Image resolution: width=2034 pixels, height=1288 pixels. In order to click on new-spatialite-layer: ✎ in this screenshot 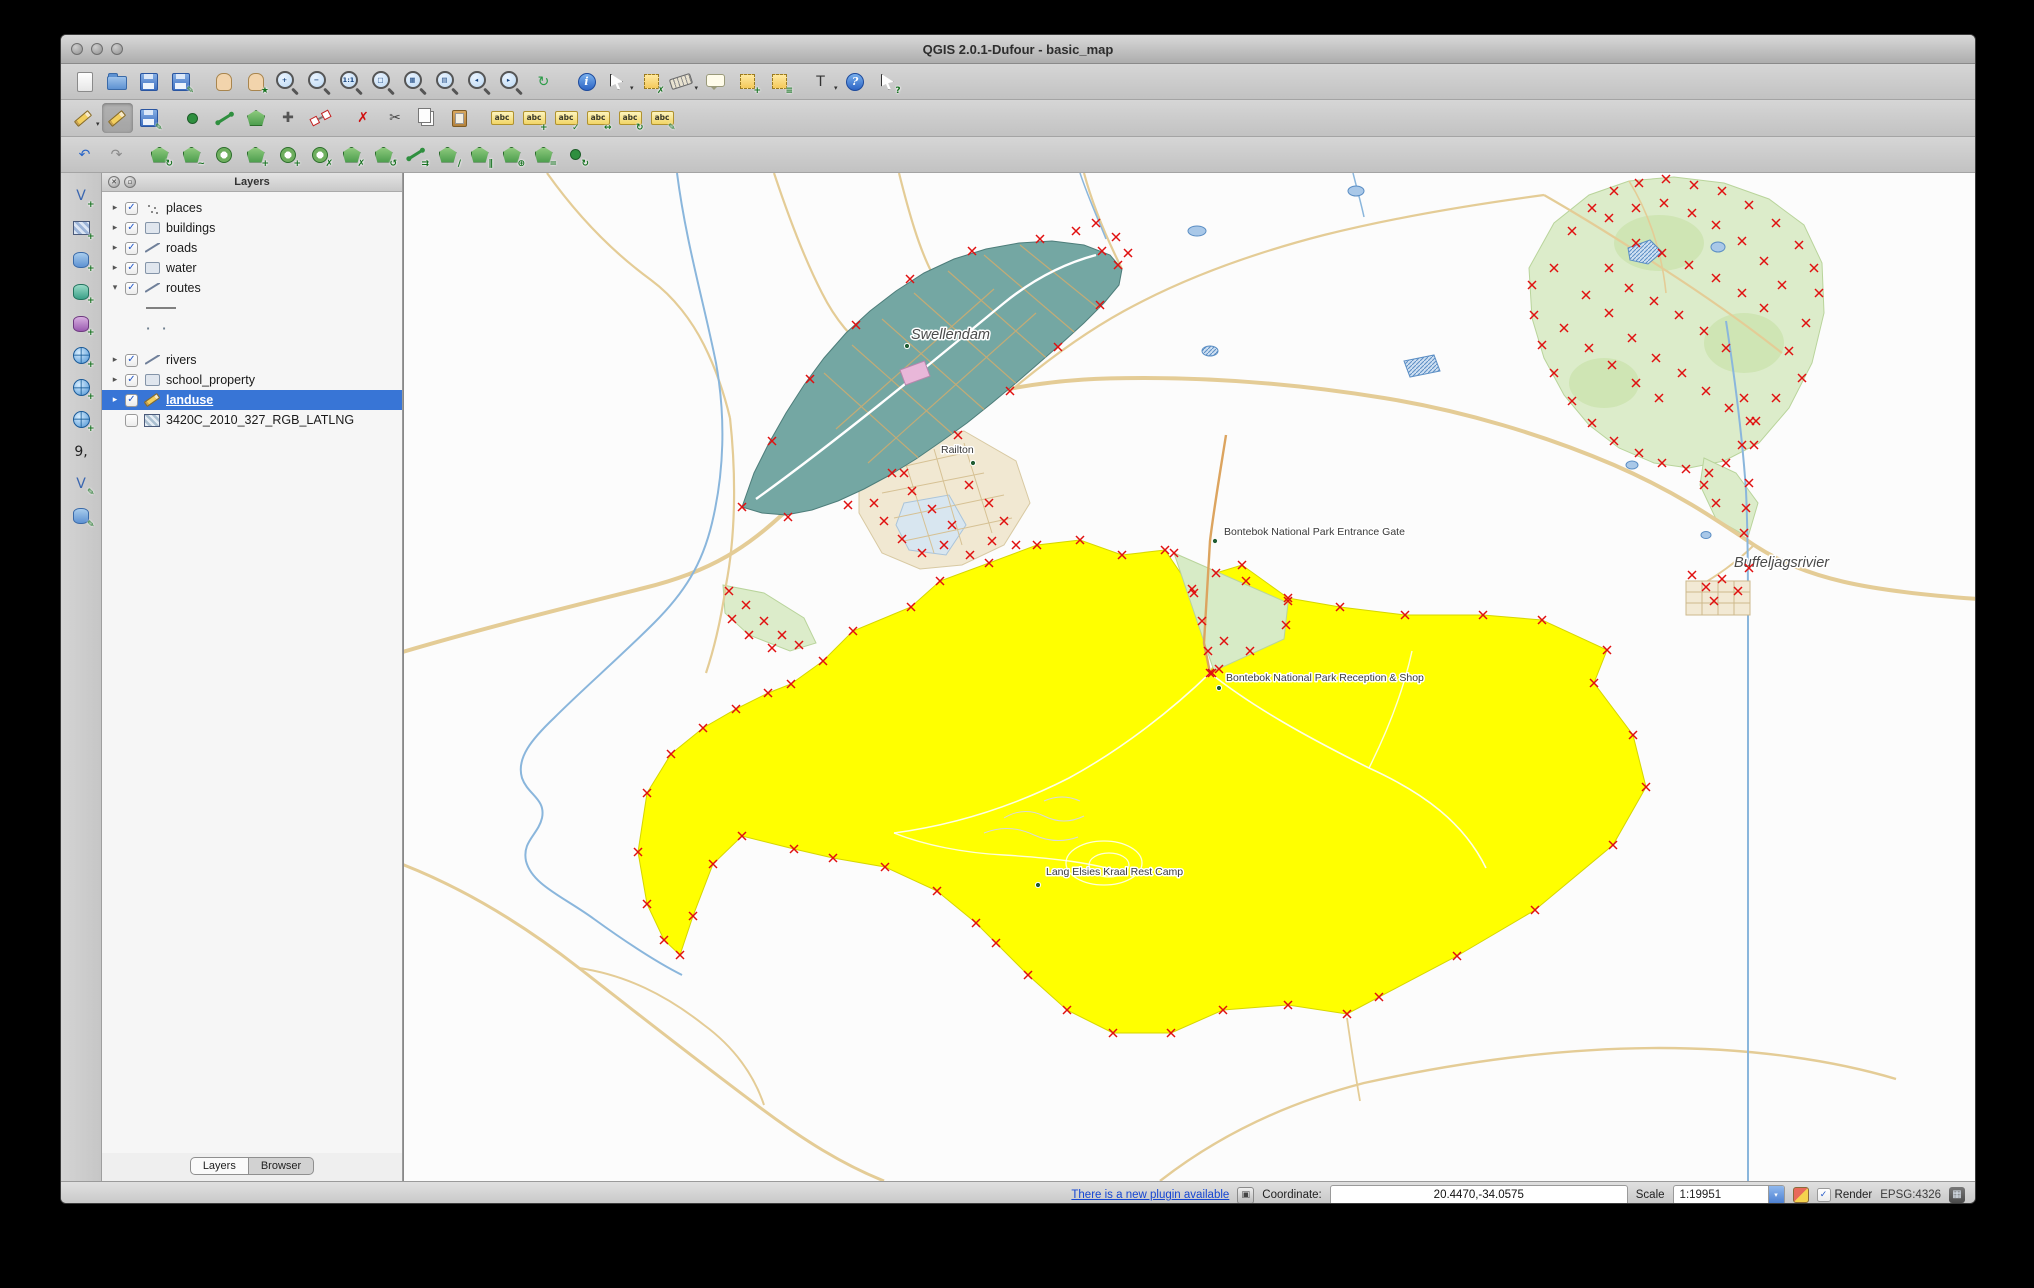, I will do `click(81, 515)`.